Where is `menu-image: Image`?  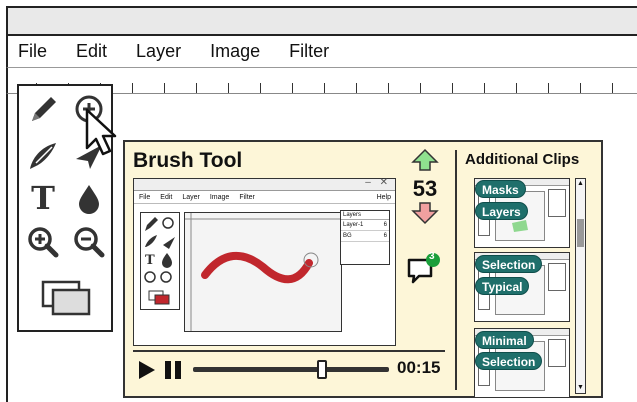 menu-image: Image is located at coordinates (235, 51).